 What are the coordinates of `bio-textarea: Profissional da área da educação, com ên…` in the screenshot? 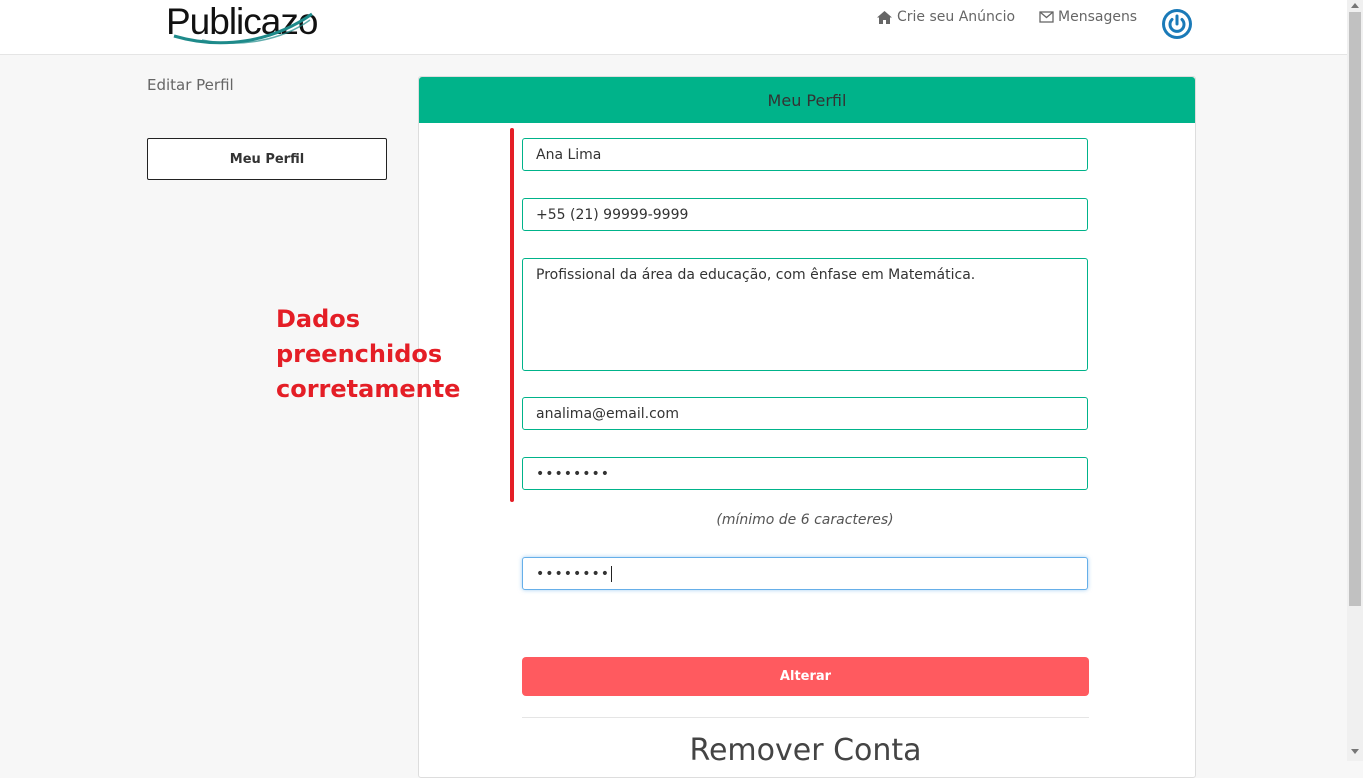 It's located at (805, 314).